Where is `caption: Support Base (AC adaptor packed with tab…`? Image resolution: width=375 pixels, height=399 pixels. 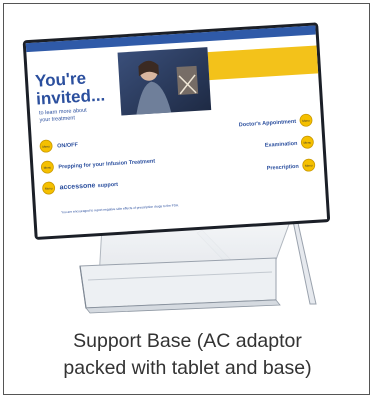 caption: Support Base (AC adaptor packed with tab… is located at coordinates (187, 355).